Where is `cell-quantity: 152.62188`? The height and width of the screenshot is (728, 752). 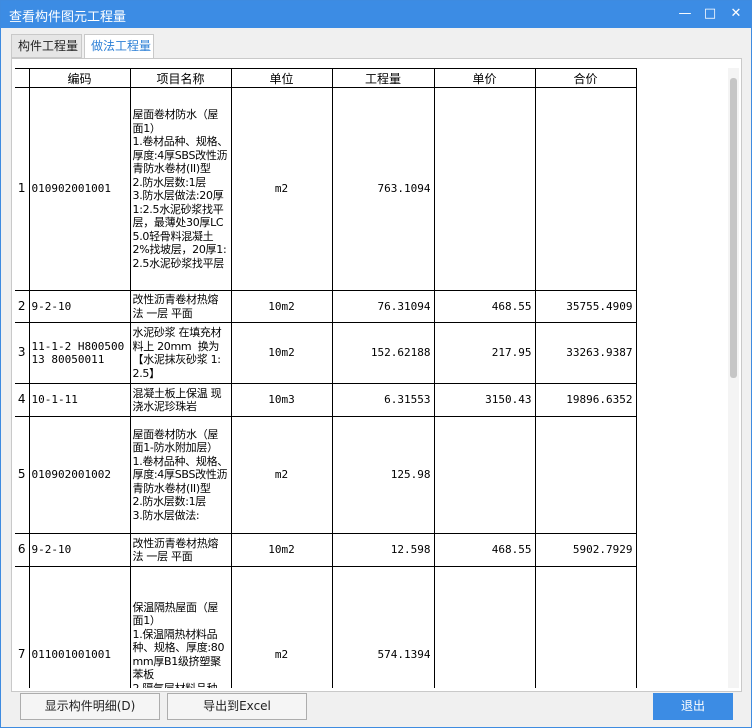
cell-quantity: 152.62188 is located at coordinates (383, 353).